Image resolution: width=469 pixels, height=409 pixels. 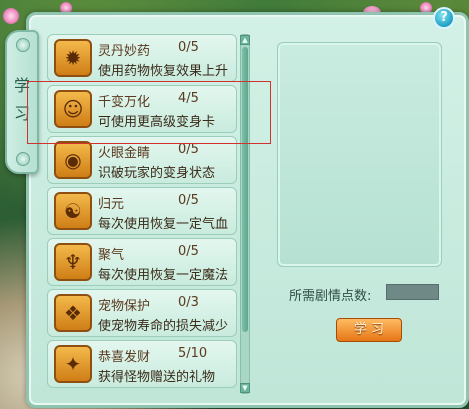 I want to click on help-icon: ?, so click(x=444, y=18).